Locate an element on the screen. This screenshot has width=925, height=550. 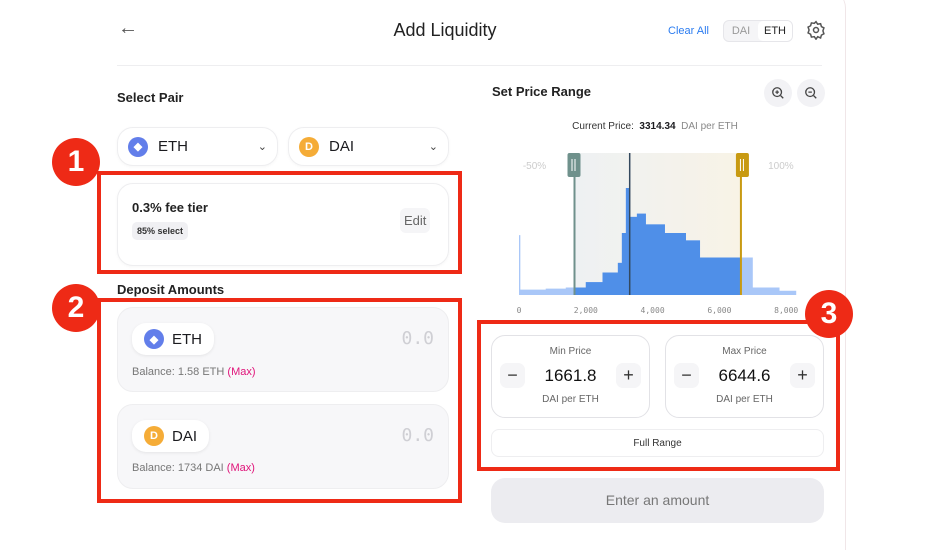
annotation-badge-1: 1 is located at coordinates (76, 162).